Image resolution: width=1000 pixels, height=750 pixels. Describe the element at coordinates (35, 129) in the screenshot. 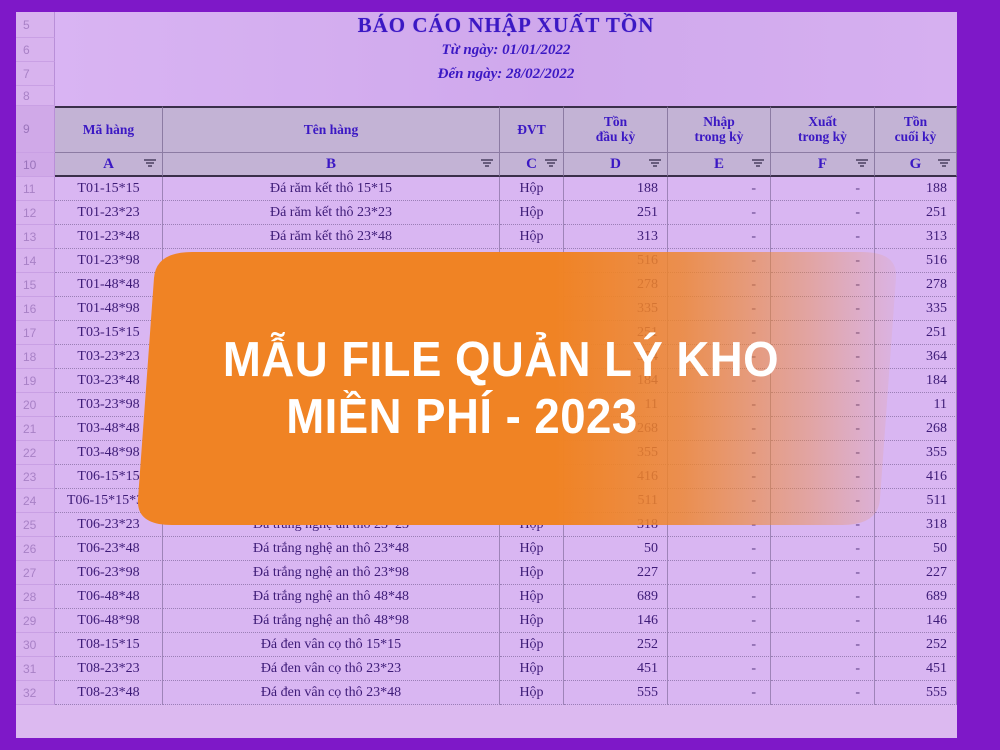

I see `row-number-9: 9` at that location.